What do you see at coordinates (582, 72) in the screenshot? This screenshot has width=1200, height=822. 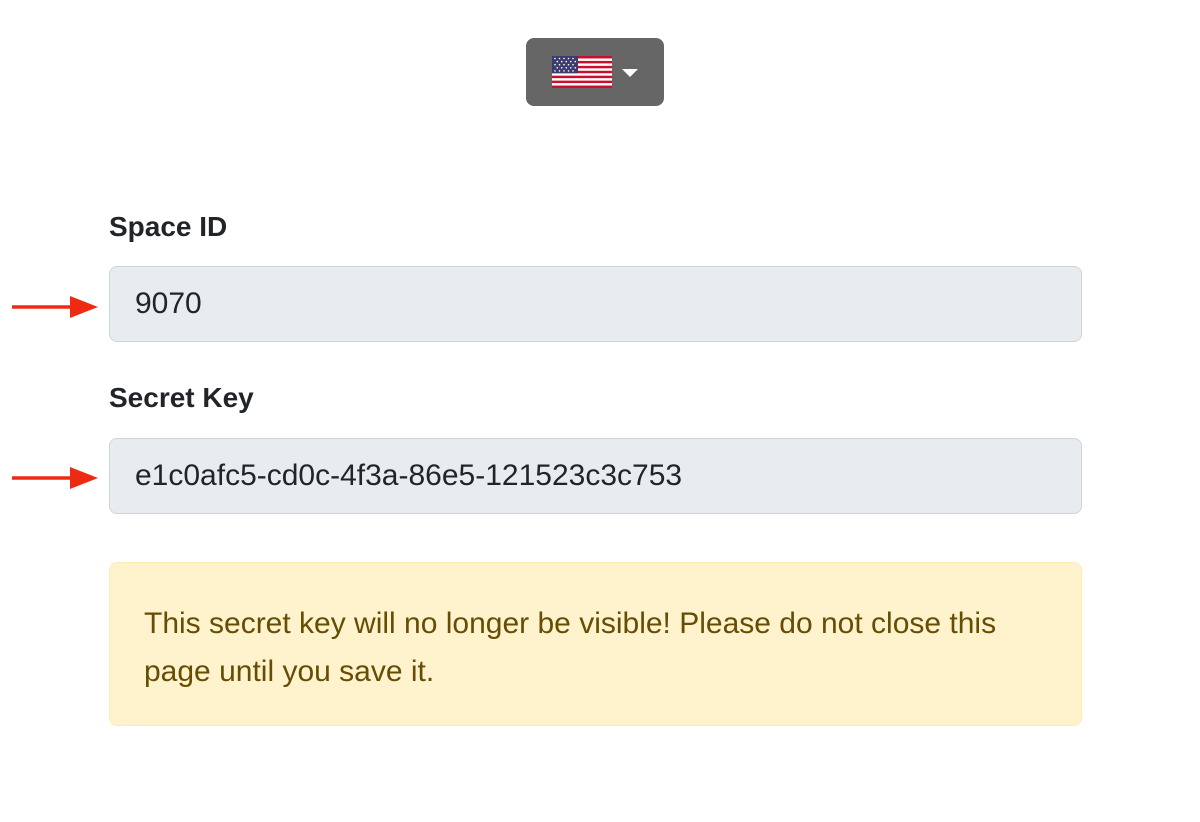 I see `us-flag-icon` at bounding box center [582, 72].